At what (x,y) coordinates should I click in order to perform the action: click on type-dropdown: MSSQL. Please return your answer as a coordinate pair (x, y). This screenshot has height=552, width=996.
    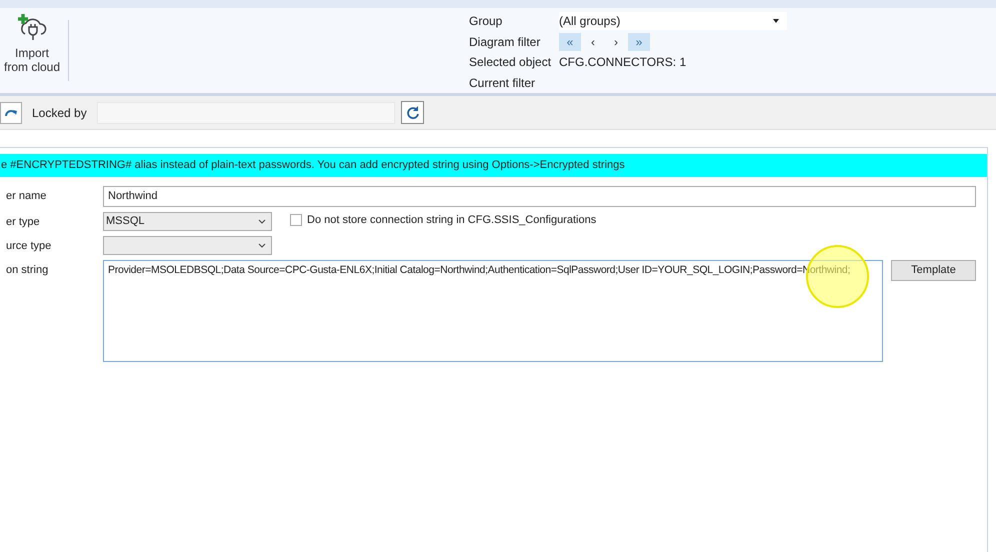
    Looking at the image, I should click on (187, 221).